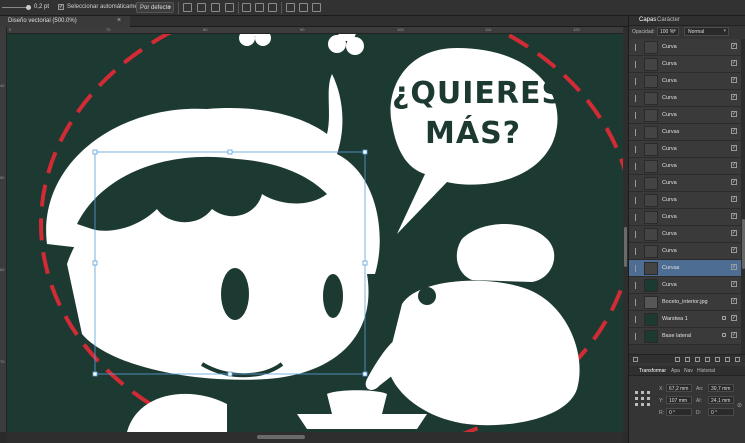 The height and width of the screenshot is (443, 745). I want to click on canvas-horizontal-scrollbar, so click(315, 437).